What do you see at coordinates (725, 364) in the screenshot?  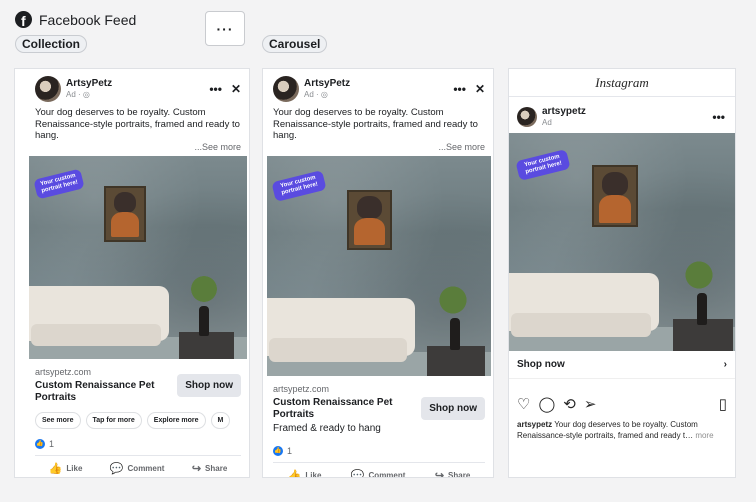 I see `chevron-right-icon: ›` at bounding box center [725, 364].